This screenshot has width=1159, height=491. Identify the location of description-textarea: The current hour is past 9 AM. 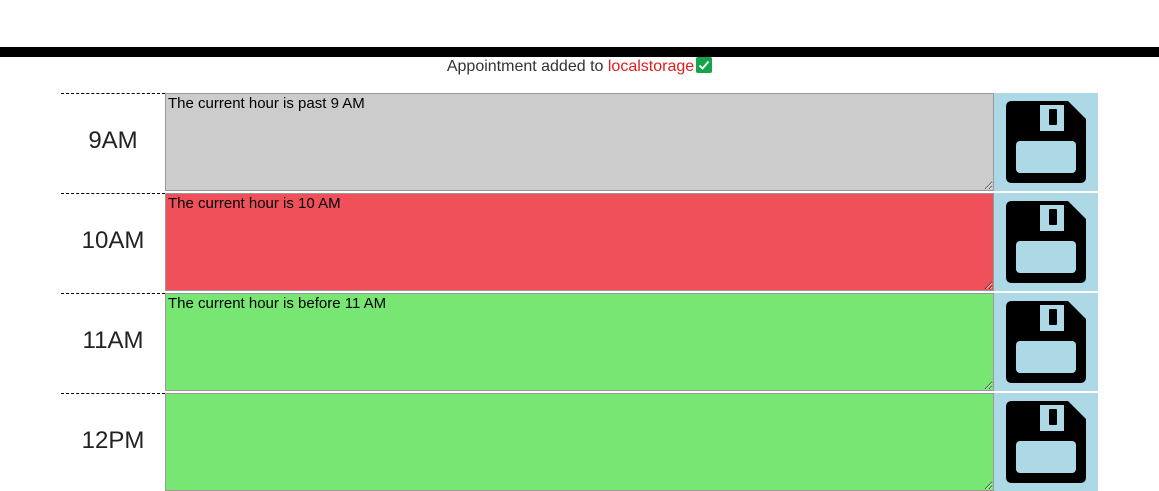
(579, 142).